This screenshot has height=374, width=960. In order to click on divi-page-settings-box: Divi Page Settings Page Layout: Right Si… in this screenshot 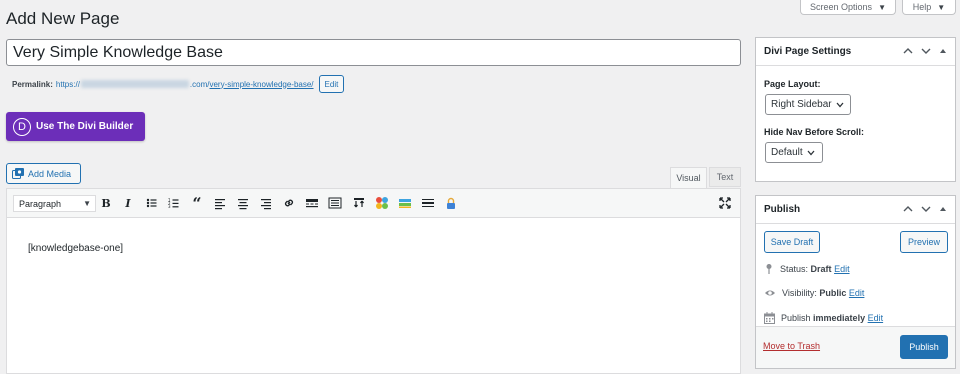, I will do `click(855, 109)`.